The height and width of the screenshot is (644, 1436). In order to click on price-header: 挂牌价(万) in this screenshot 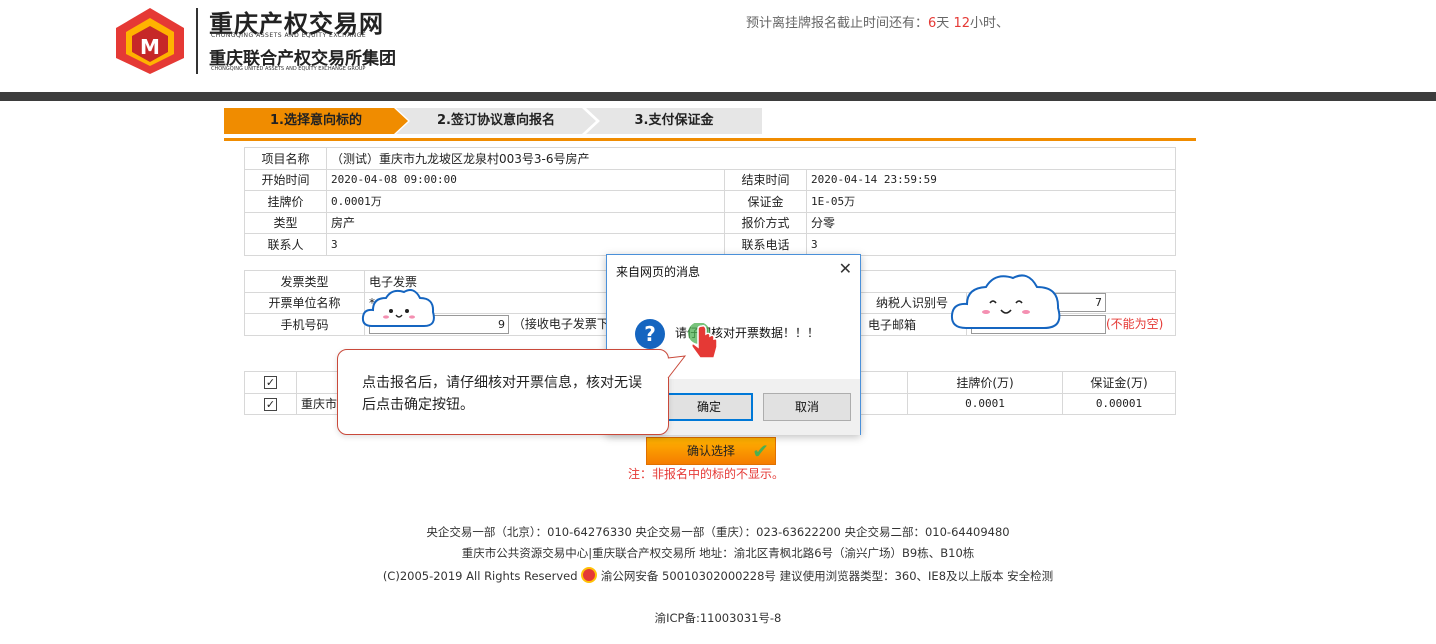, I will do `click(985, 382)`.